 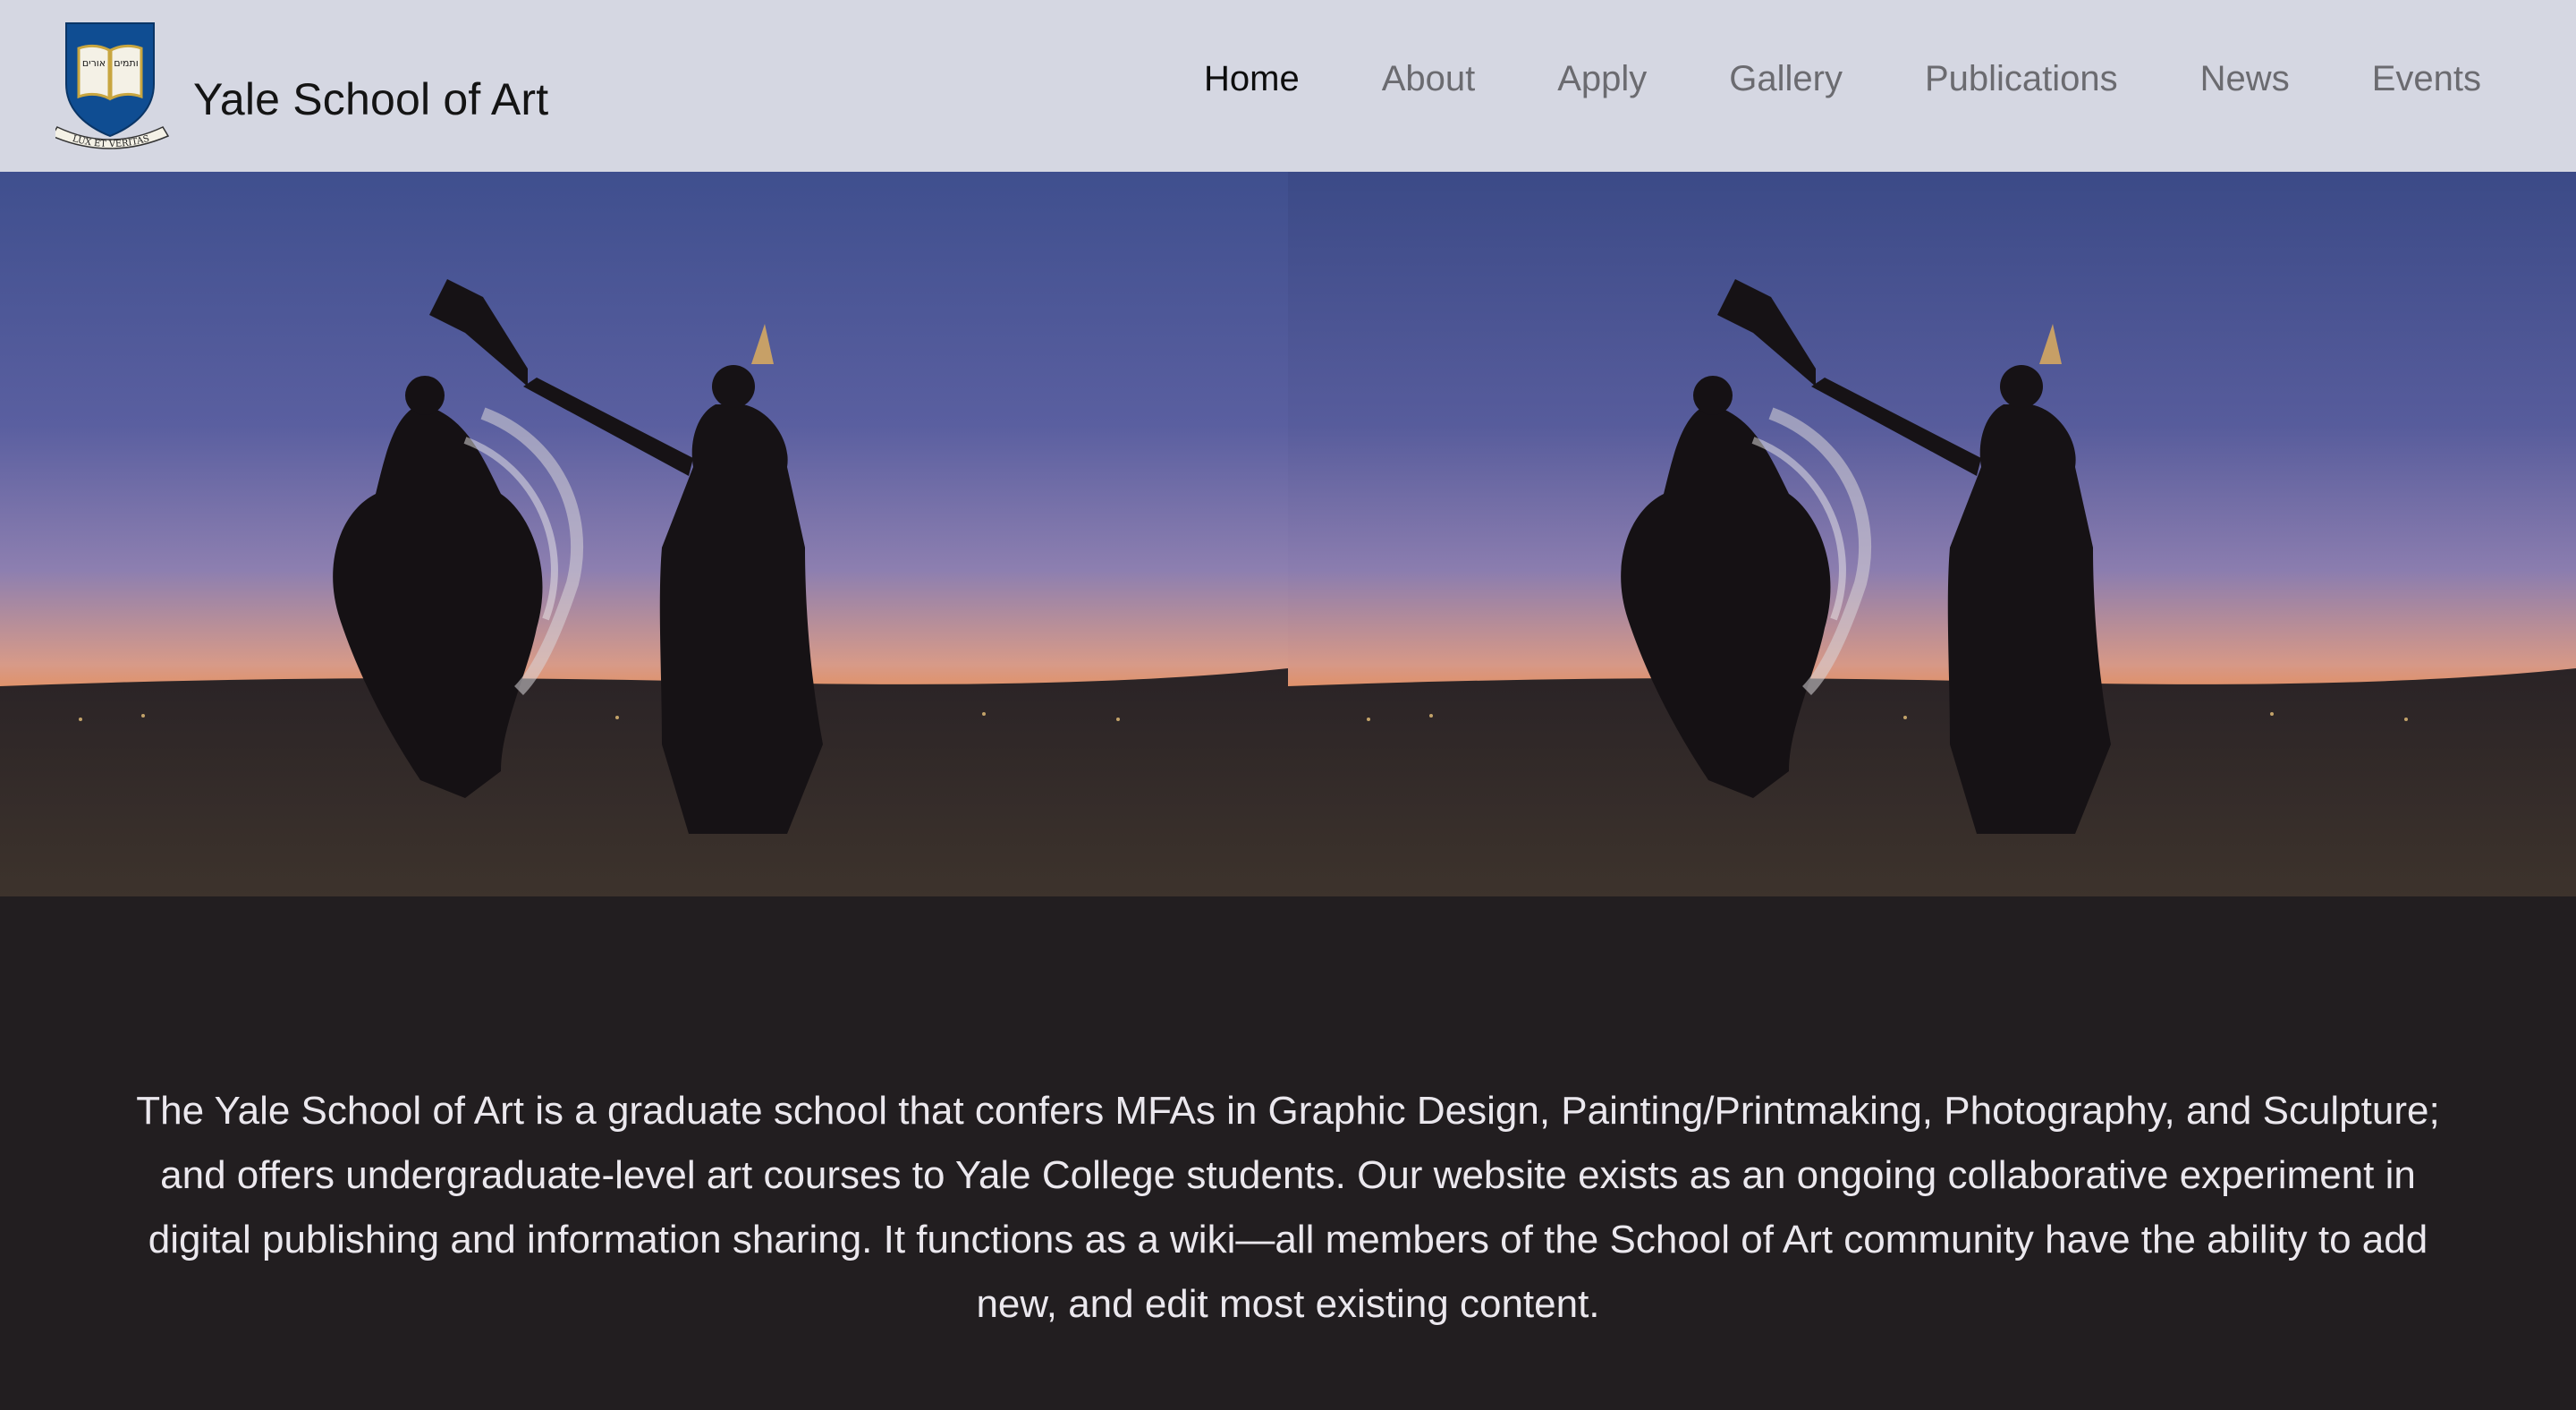 I want to click on nav-news: News, so click(x=2245, y=79).